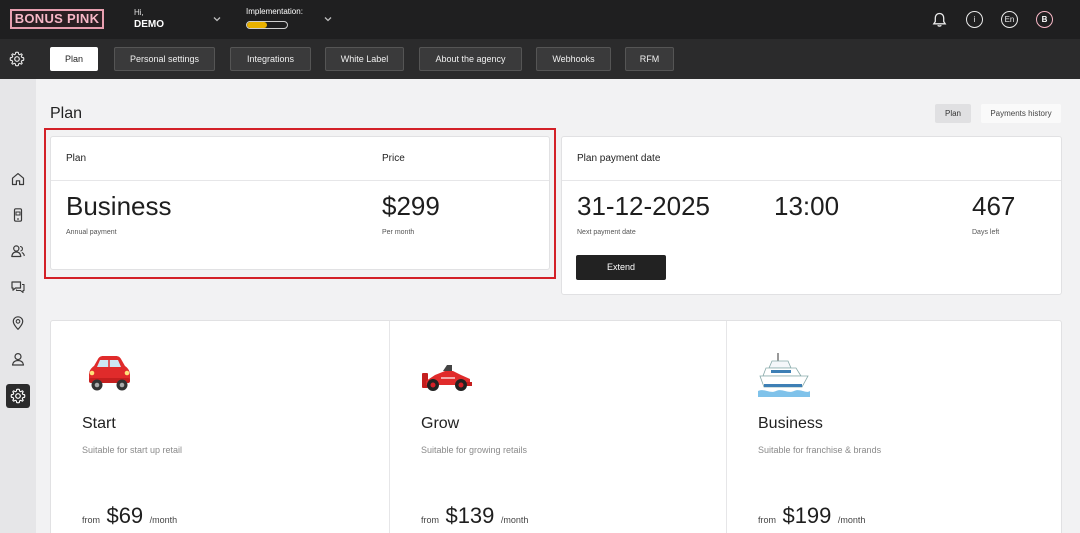  Describe the element at coordinates (164, 59) in the screenshot. I see `tab-personal-settings: Personal settings` at that location.